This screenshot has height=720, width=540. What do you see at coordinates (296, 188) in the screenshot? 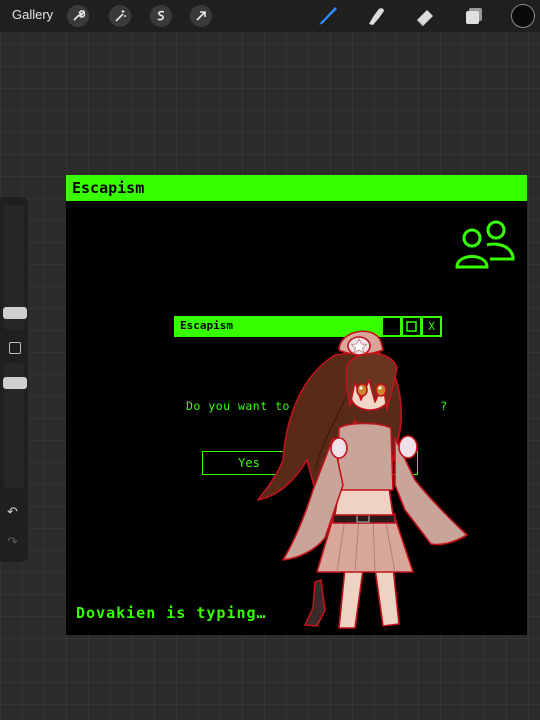
I see `window-titlebar: Escapism` at bounding box center [296, 188].